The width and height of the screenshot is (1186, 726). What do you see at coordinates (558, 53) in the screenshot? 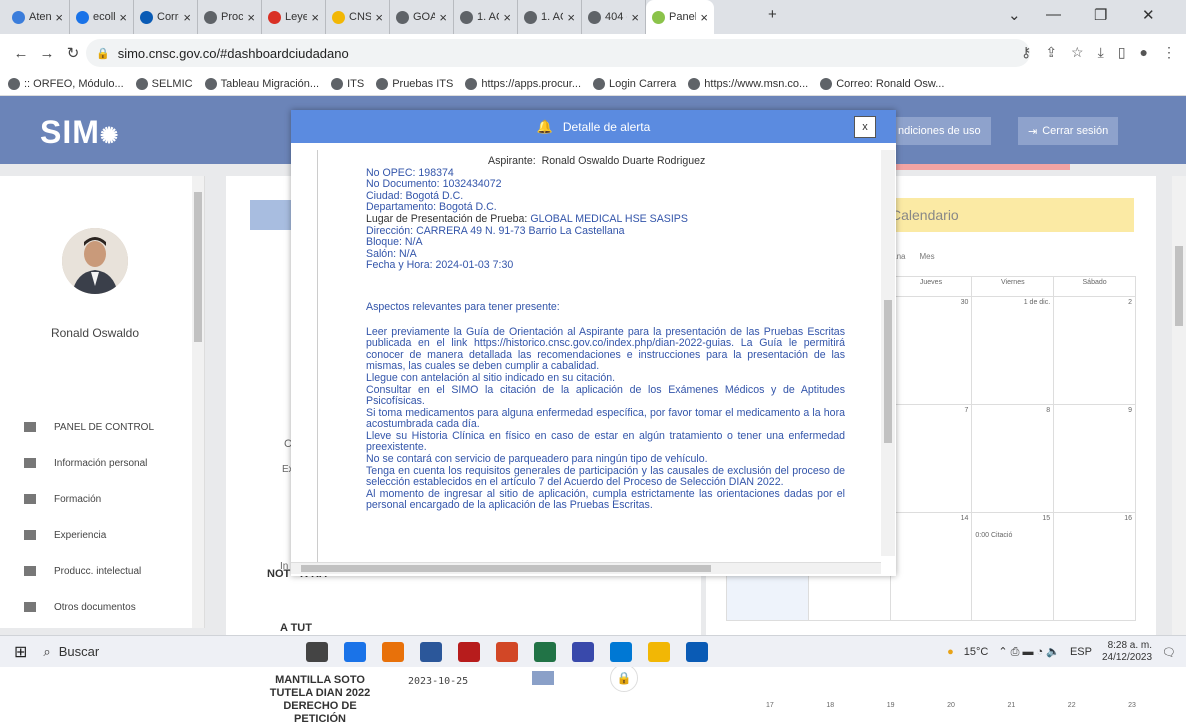
I see `url-input: 🔒 simo.cnsc.gov.co/#dashboardciudadano` at bounding box center [558, 53].